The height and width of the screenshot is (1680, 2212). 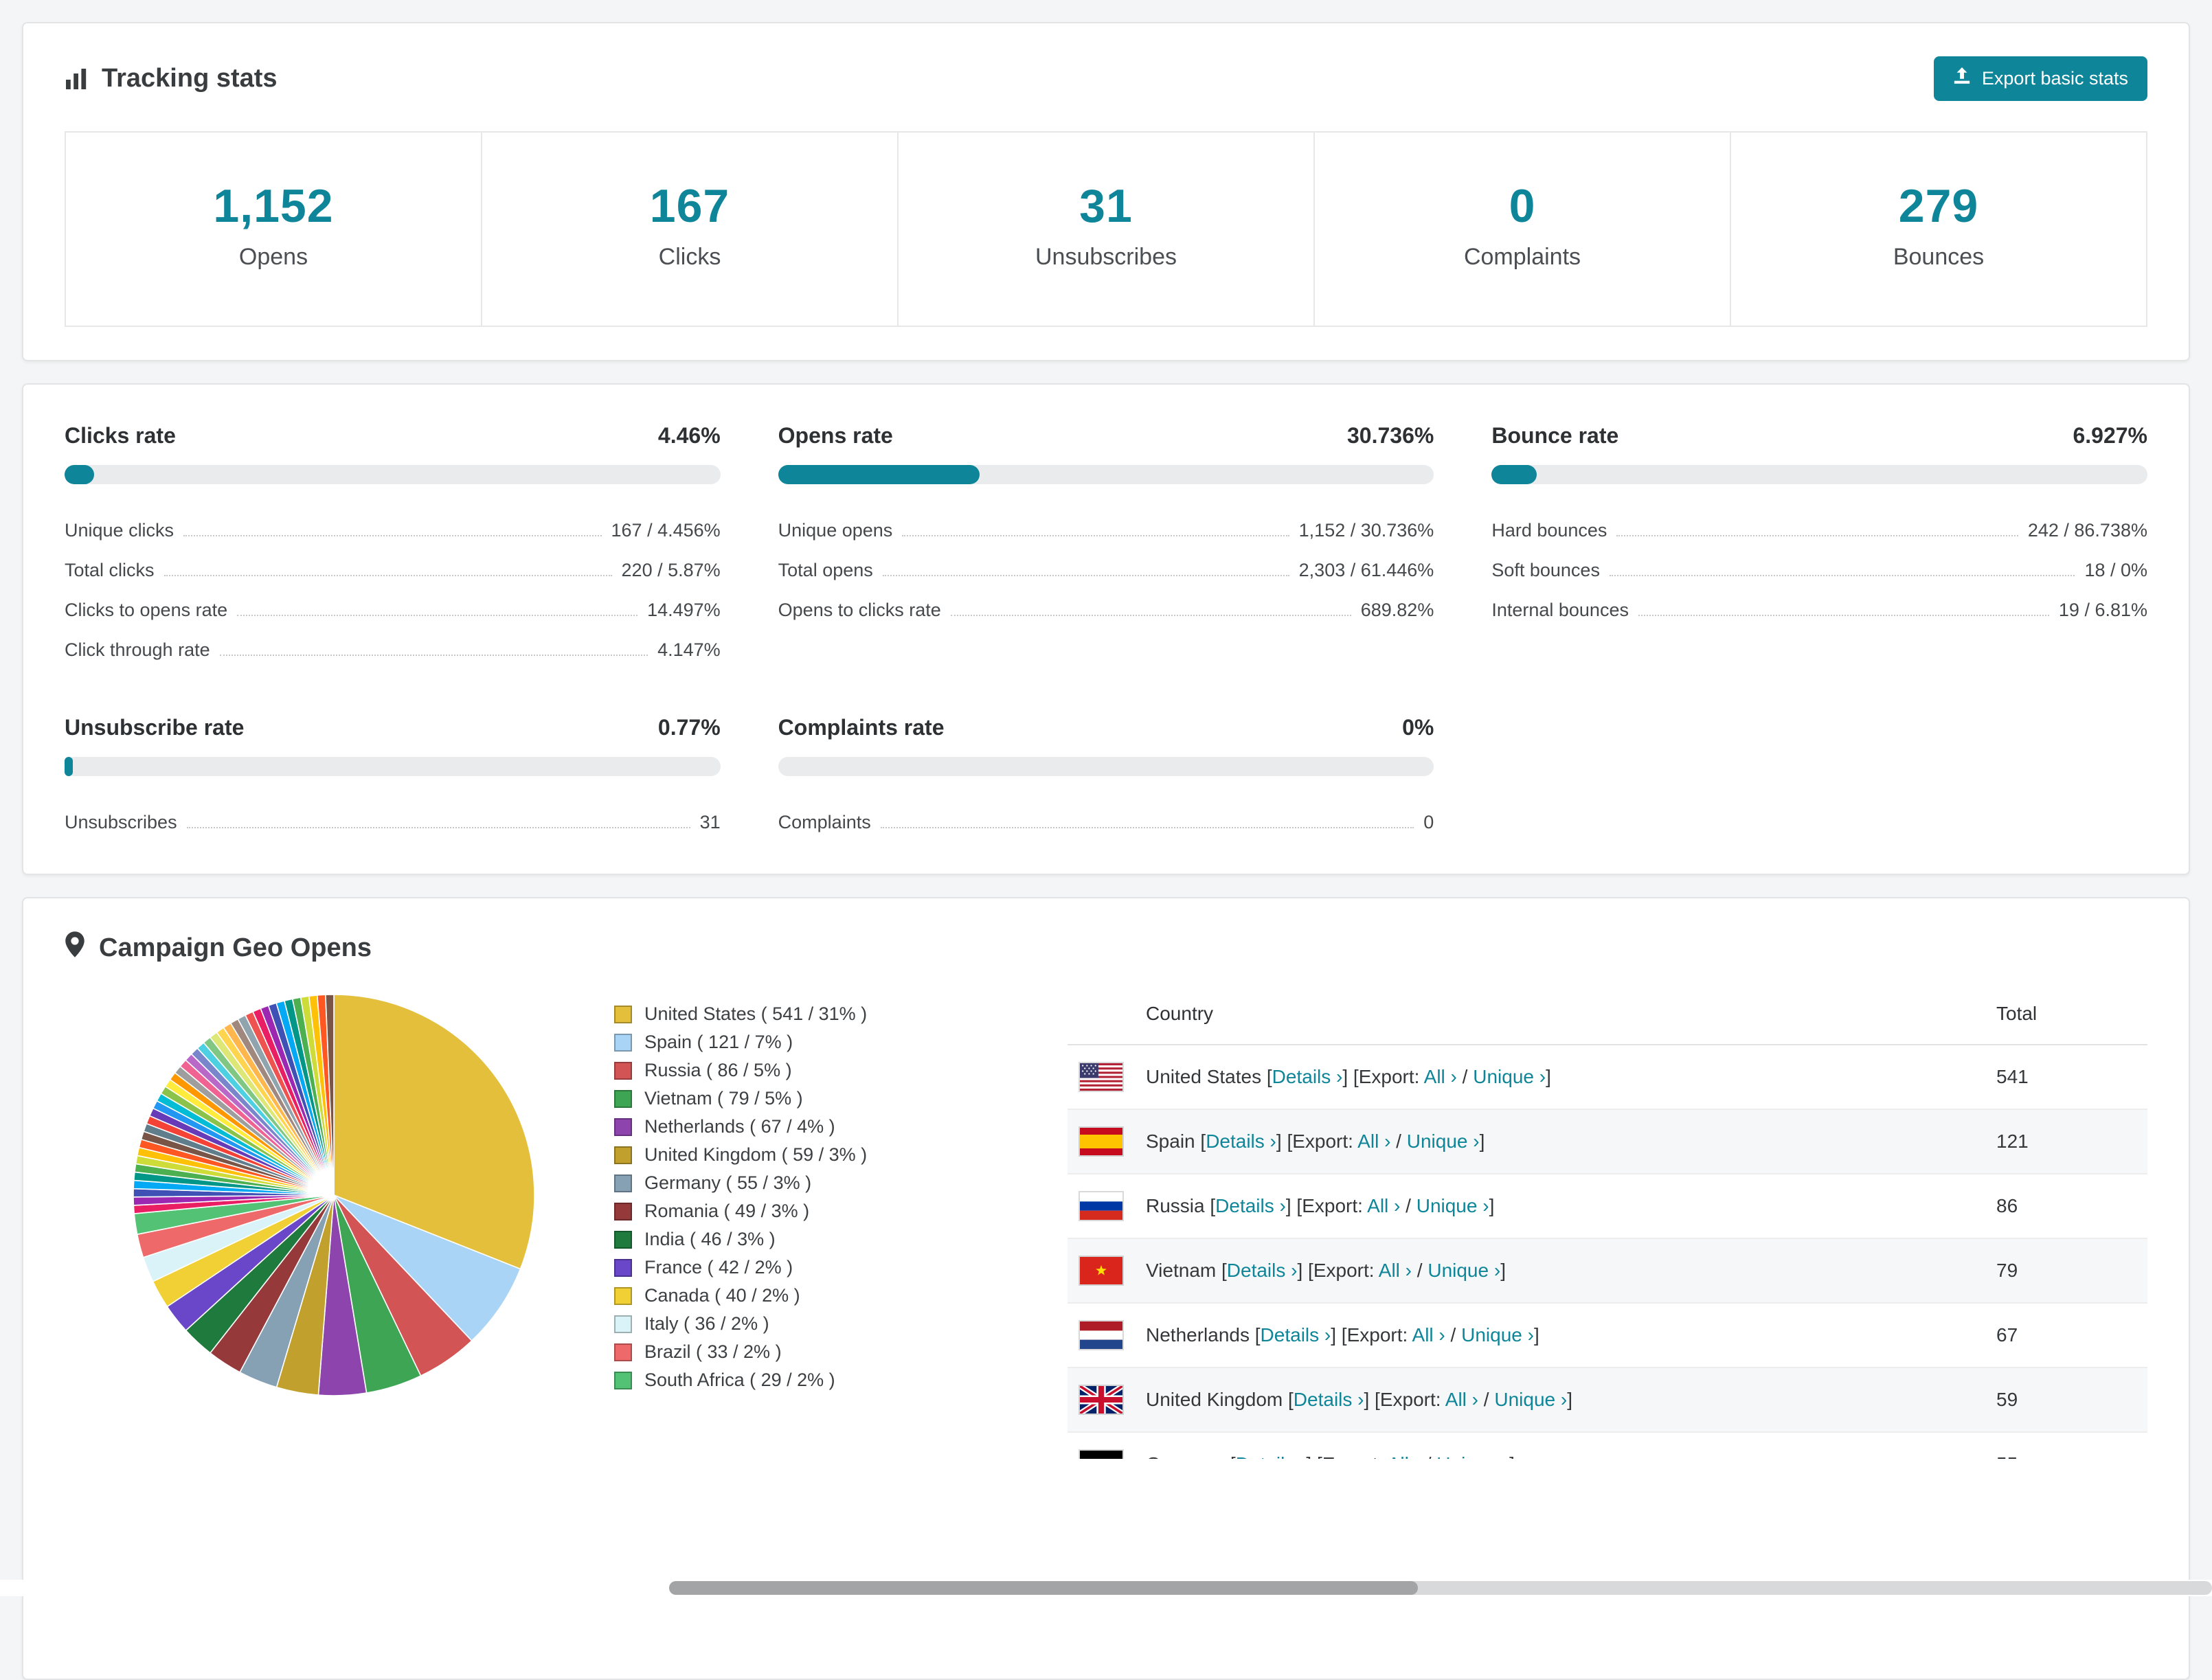 I want to click on rate-progress-fill, so click(x=879, y=474).